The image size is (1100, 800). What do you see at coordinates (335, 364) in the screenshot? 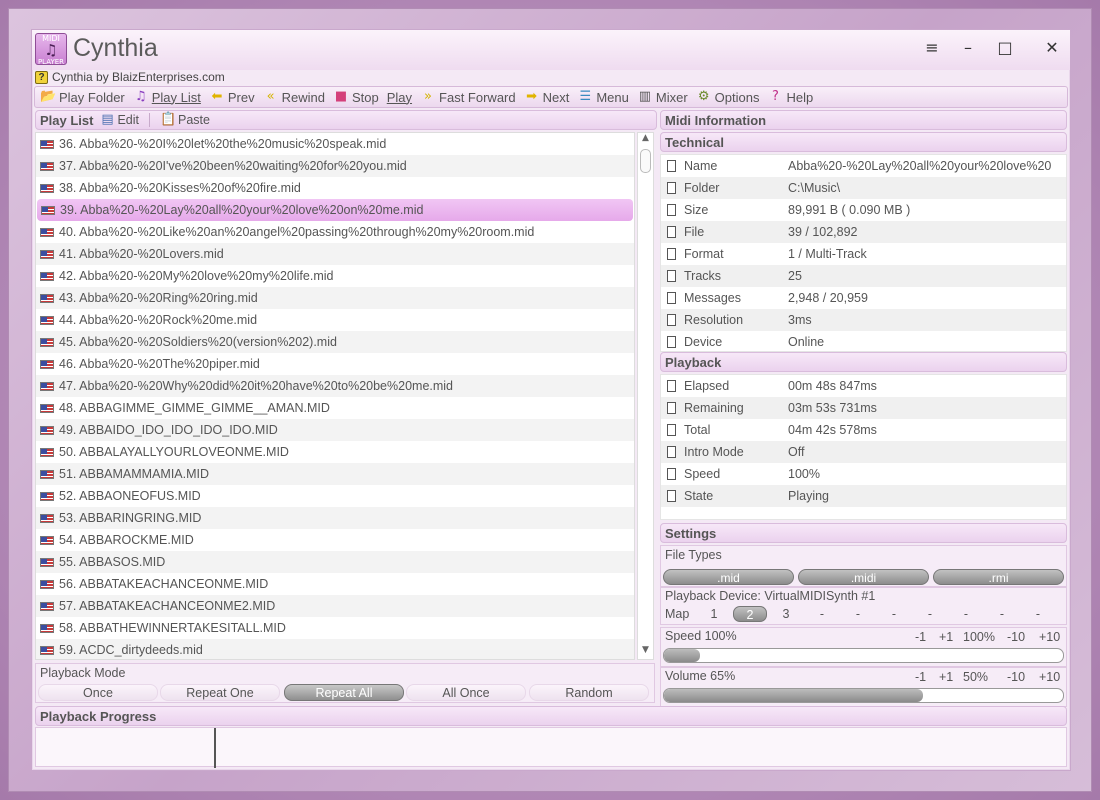
I see `playlist-row: 46. Abba%20-%20The%20piper.mid` at bounding box center [335, 364].